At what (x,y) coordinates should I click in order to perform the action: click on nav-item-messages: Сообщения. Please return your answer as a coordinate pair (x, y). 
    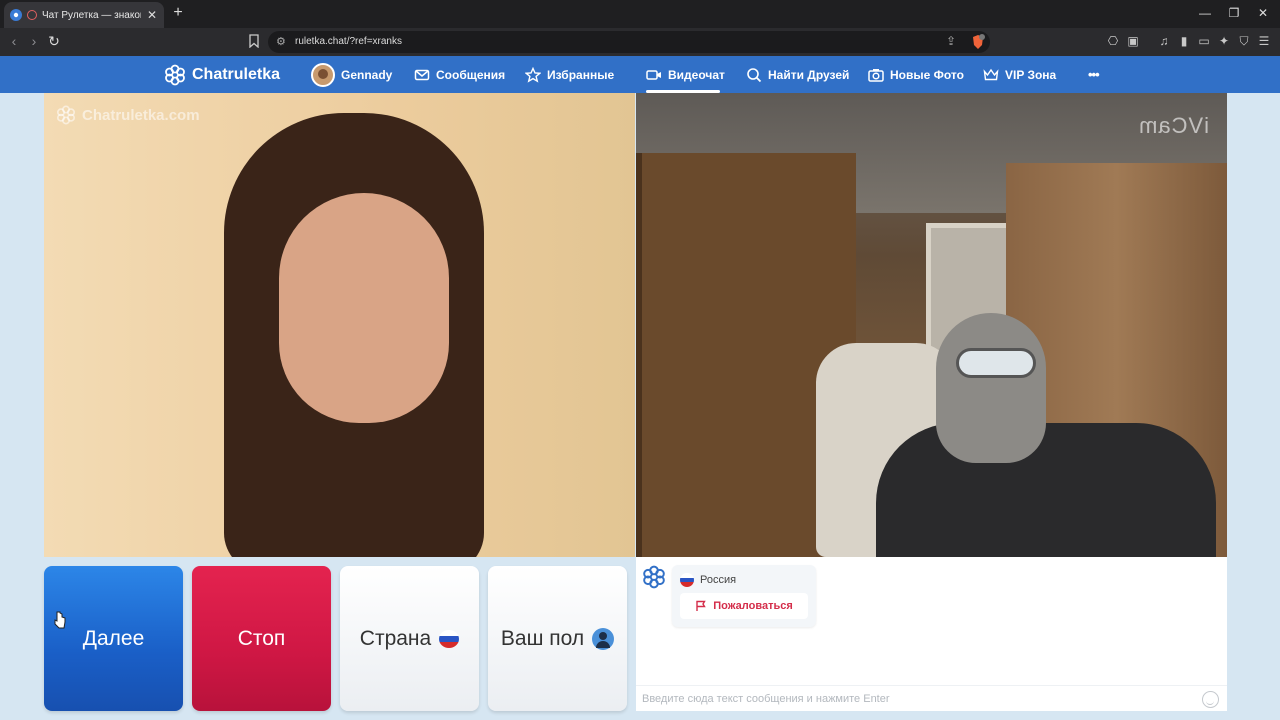
    Looking at the image, I should click on (459, 74).